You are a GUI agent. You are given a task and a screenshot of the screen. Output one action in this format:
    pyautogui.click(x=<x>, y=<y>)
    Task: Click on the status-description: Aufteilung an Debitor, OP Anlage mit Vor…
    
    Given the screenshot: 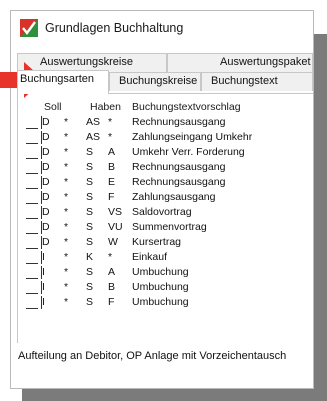 What is the action you would take?
    pyautogui.click(x=152, y=356)
    